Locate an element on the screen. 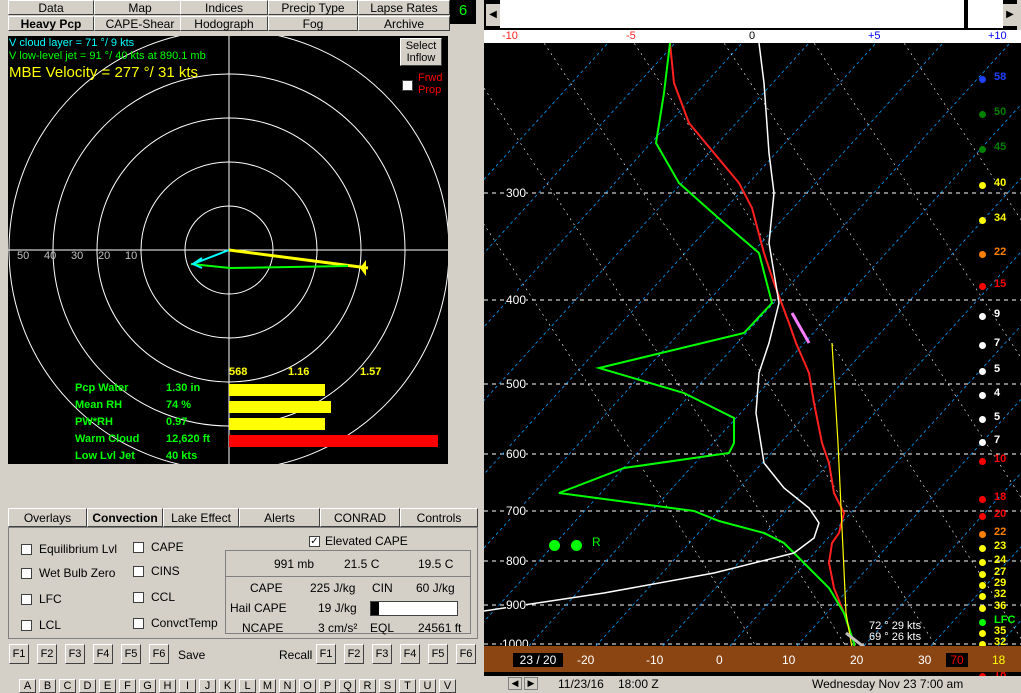  wind-speed-22: 36 is located at coordinates (1000, 606).